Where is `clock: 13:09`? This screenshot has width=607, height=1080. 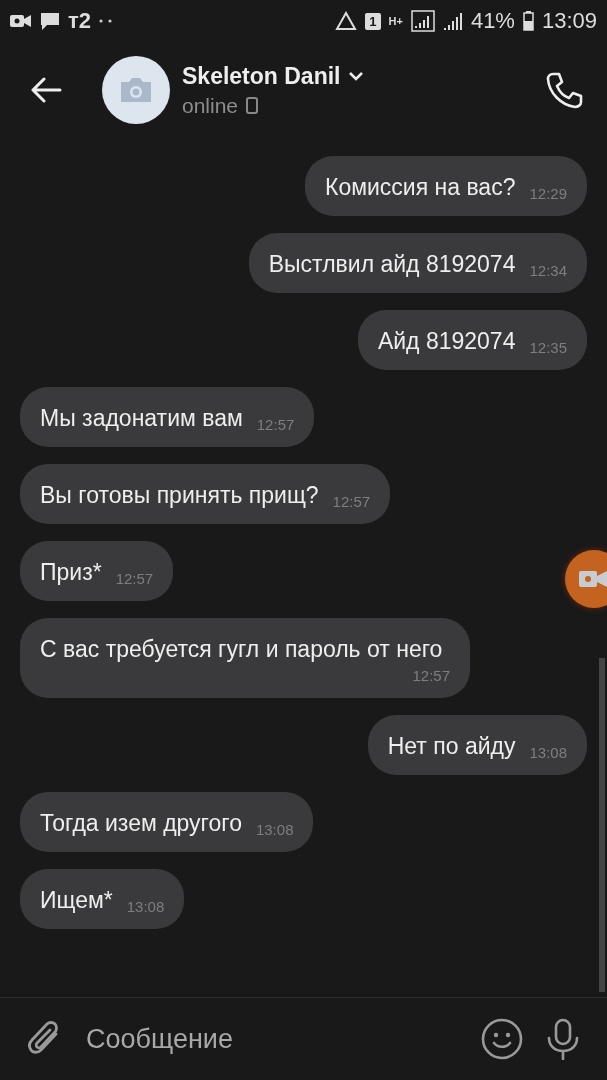
clock: 13:09 is located at coordinates (569, 21).